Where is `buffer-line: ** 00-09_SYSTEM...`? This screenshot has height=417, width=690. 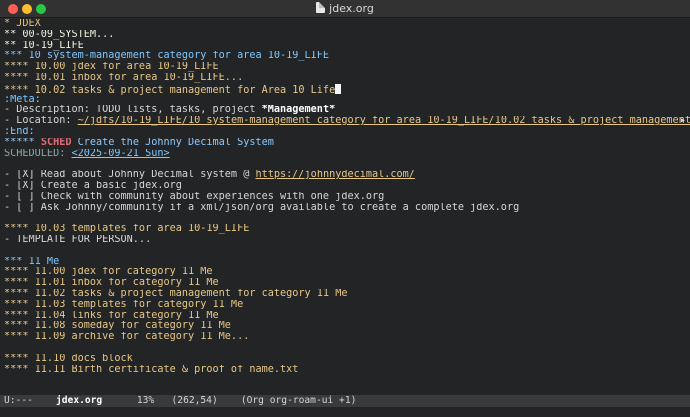 buffer-line: ** 00-09_SYSTEM... is located at coordinates (347, 35).